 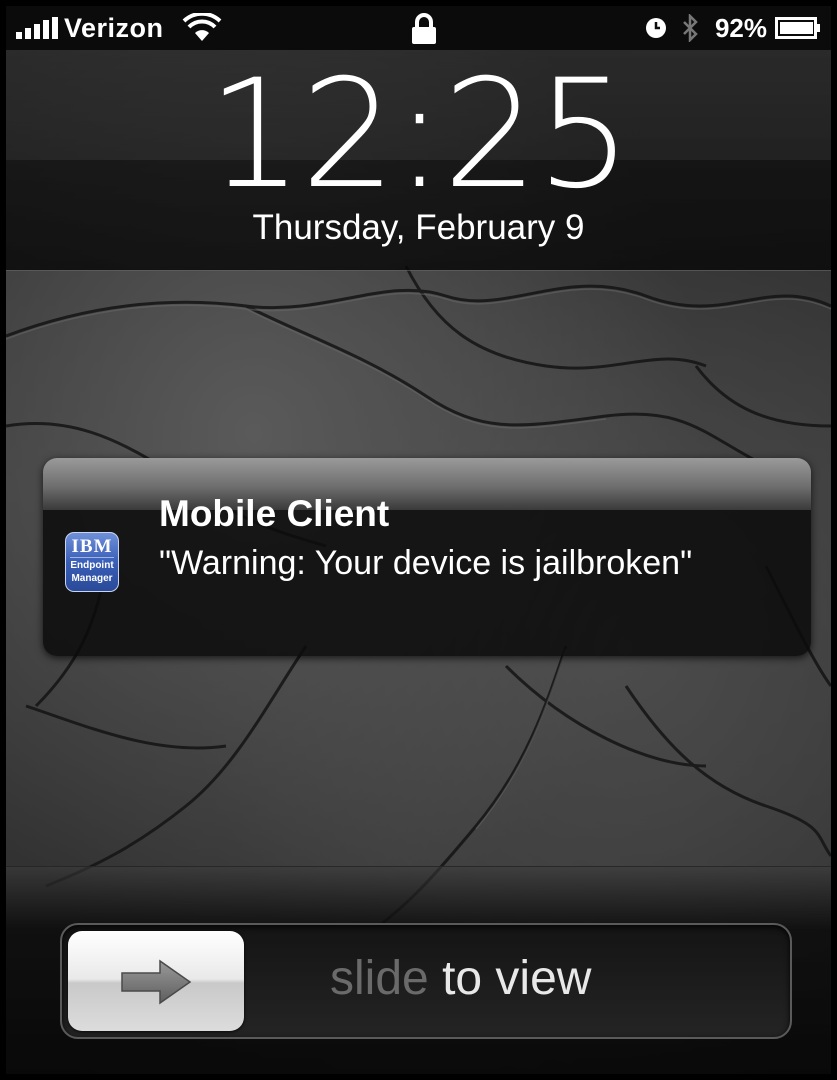 What do you see at coordinates (740, 27) in the screenshot?
I see `battery-percent: 92%` at bounding box center [740, 27].